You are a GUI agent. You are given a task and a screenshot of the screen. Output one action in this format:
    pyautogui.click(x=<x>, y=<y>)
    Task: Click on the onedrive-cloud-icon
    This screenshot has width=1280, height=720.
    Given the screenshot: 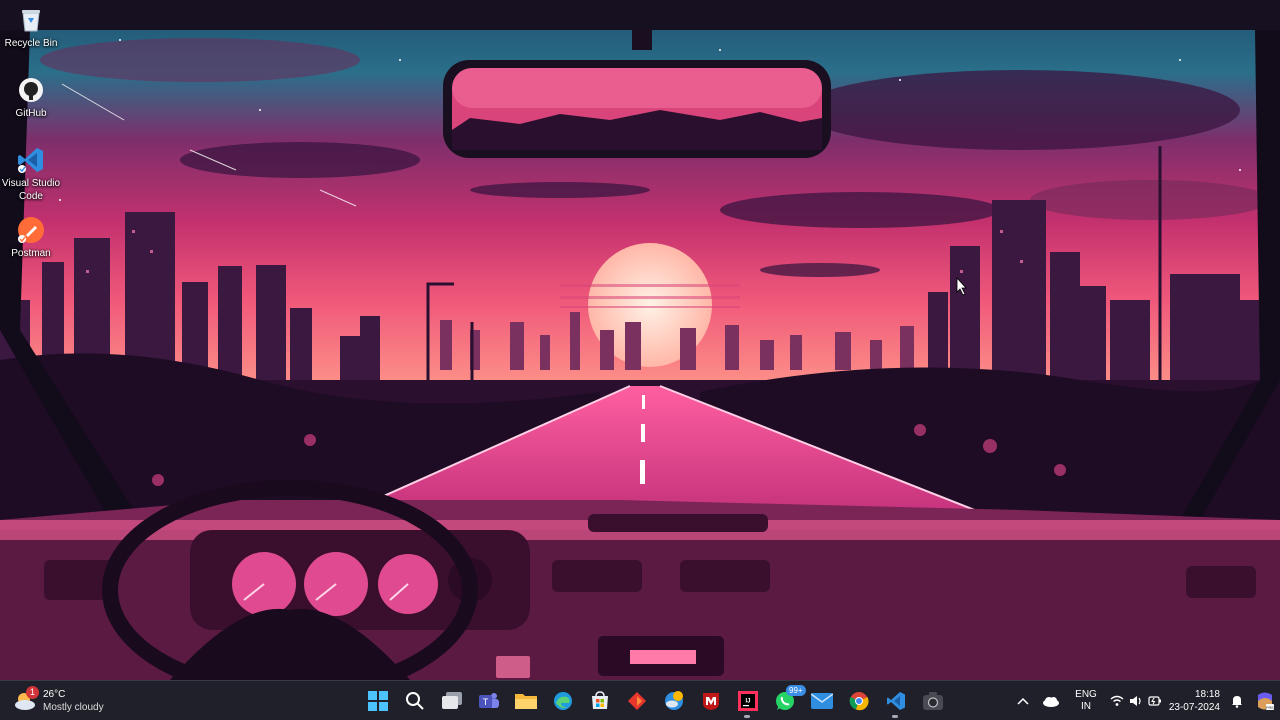 What is the action you would take?
    pyautogui.click(x=1051, y=701)
    